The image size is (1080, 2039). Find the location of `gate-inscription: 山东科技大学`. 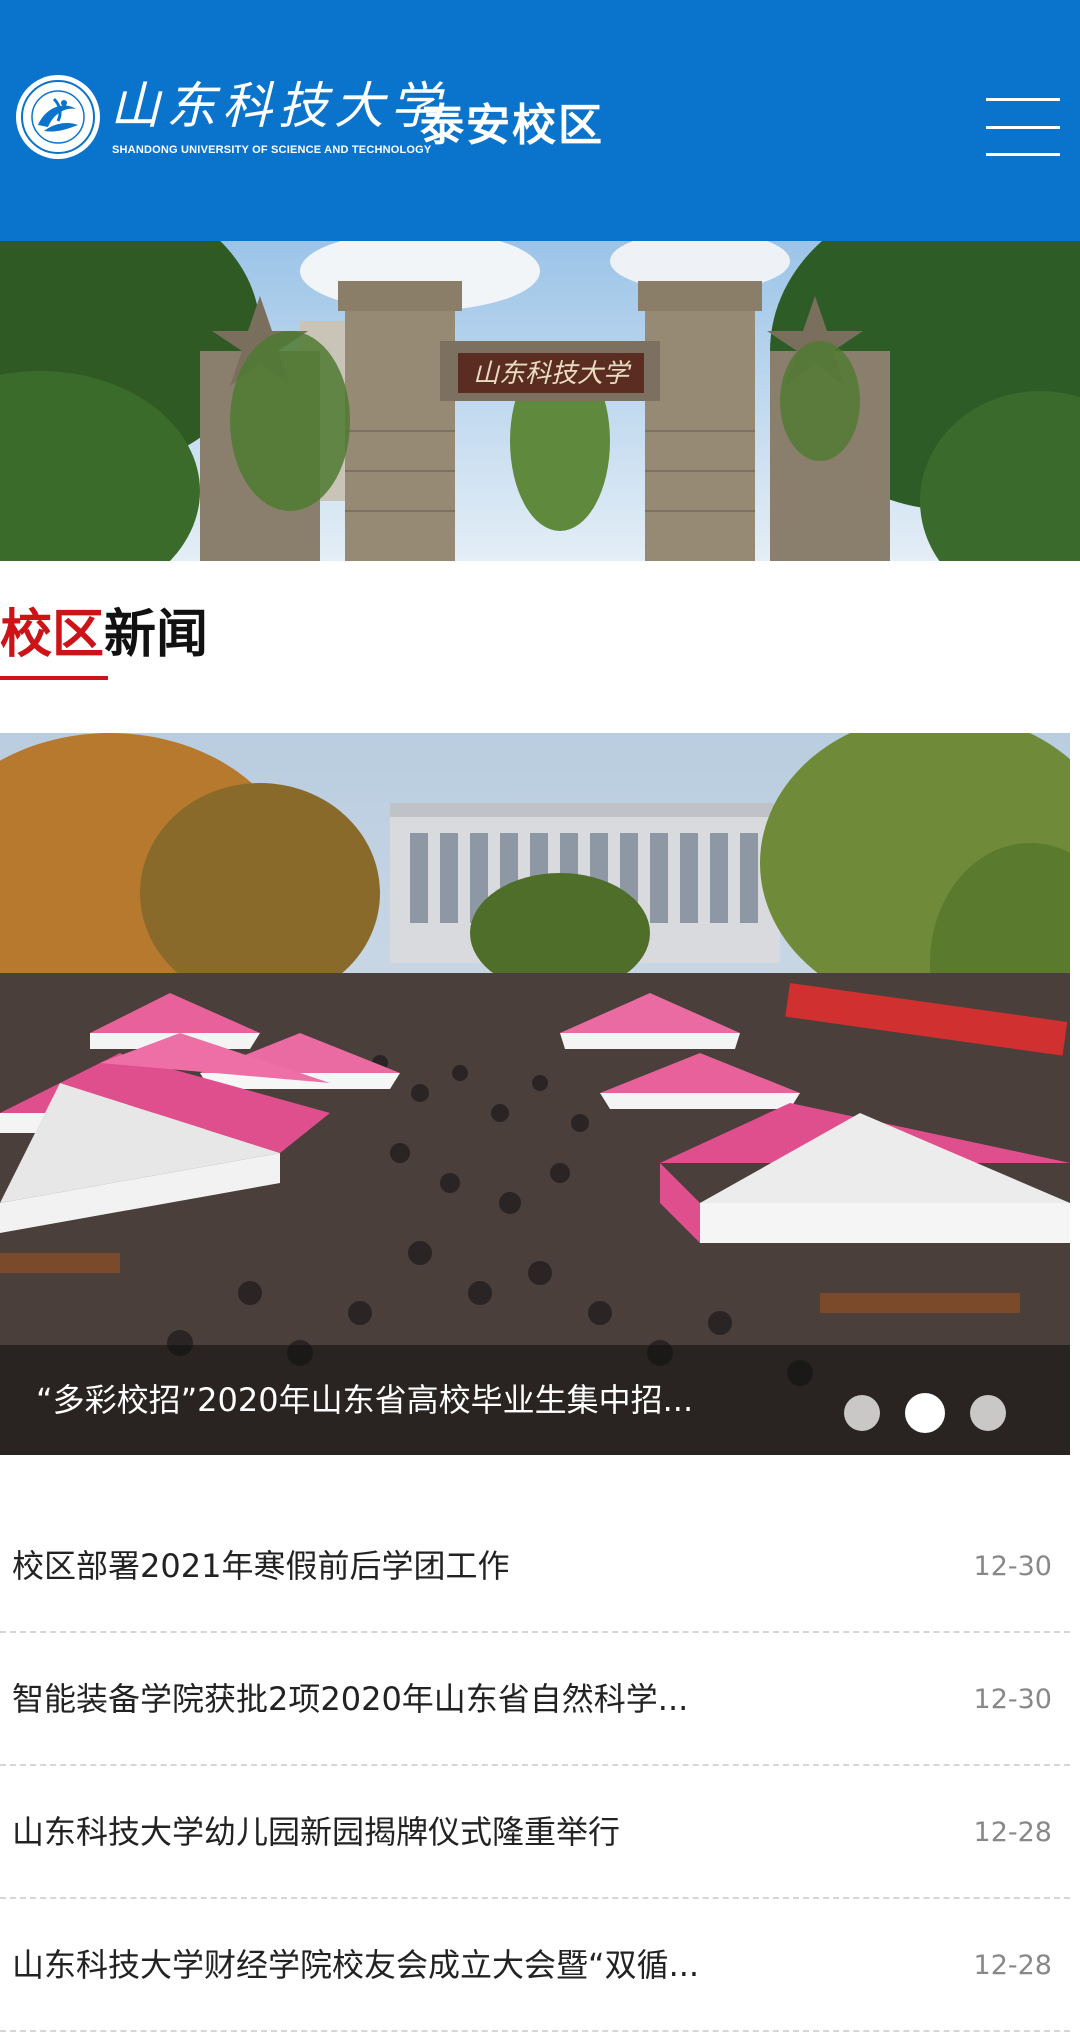

gate-inscription: 山东科技大学 is located at coordinates (552, 374).